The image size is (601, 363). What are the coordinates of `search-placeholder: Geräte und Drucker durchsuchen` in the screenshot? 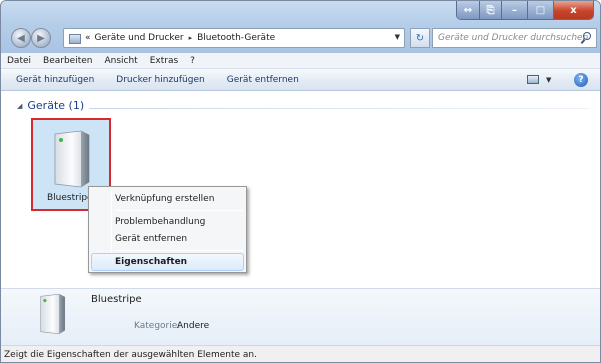 It's located at (513, 38).